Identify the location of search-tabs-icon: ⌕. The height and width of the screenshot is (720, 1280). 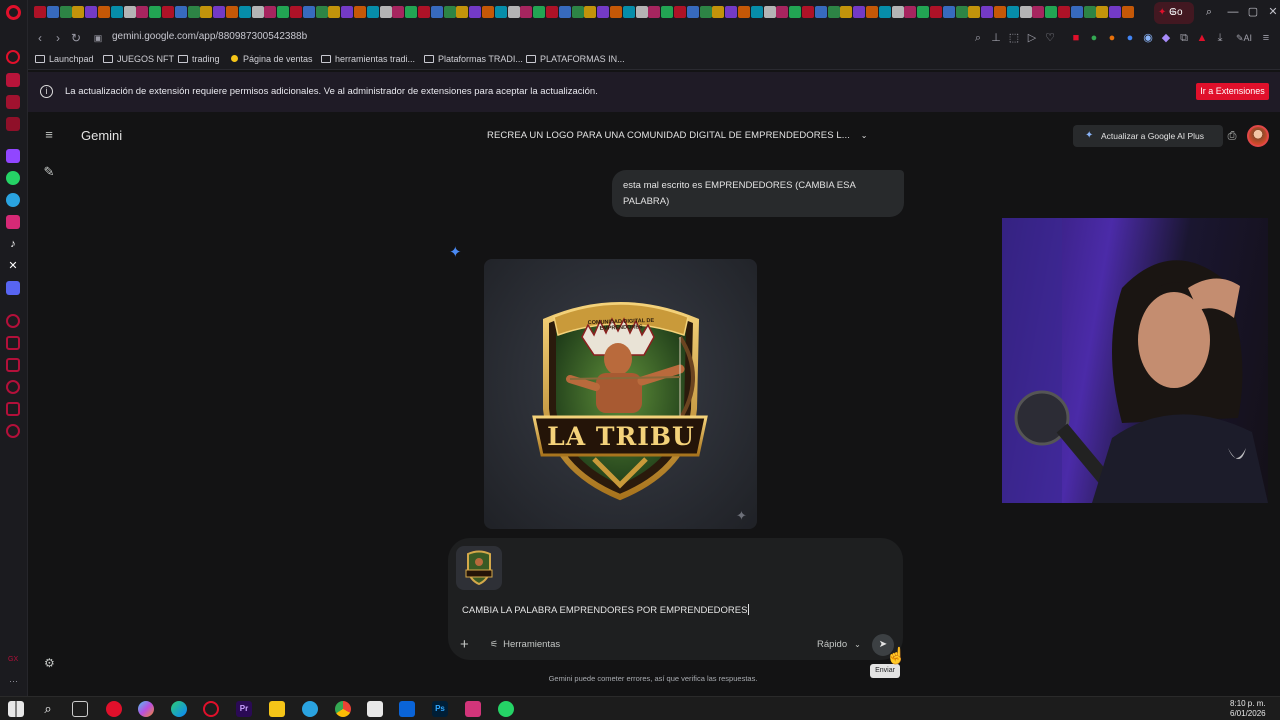
(1209, 12).